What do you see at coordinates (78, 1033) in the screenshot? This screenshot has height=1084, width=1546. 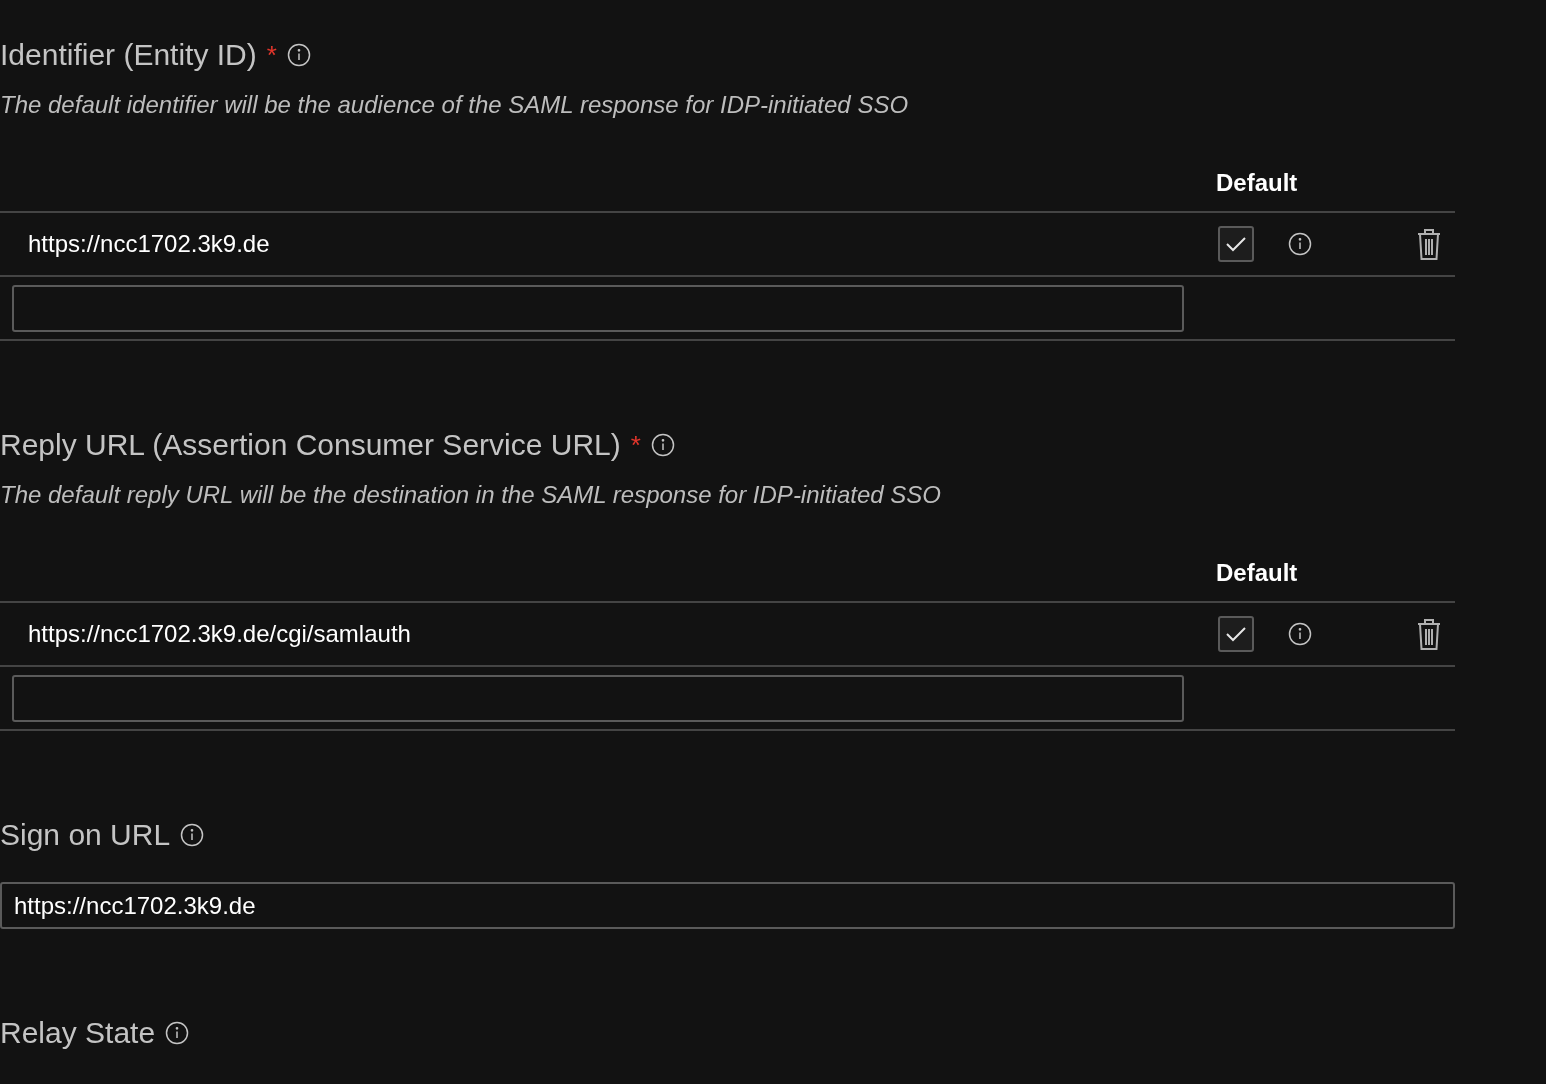 I see `field-label: Relay State` at bounding box center [78, 1033].